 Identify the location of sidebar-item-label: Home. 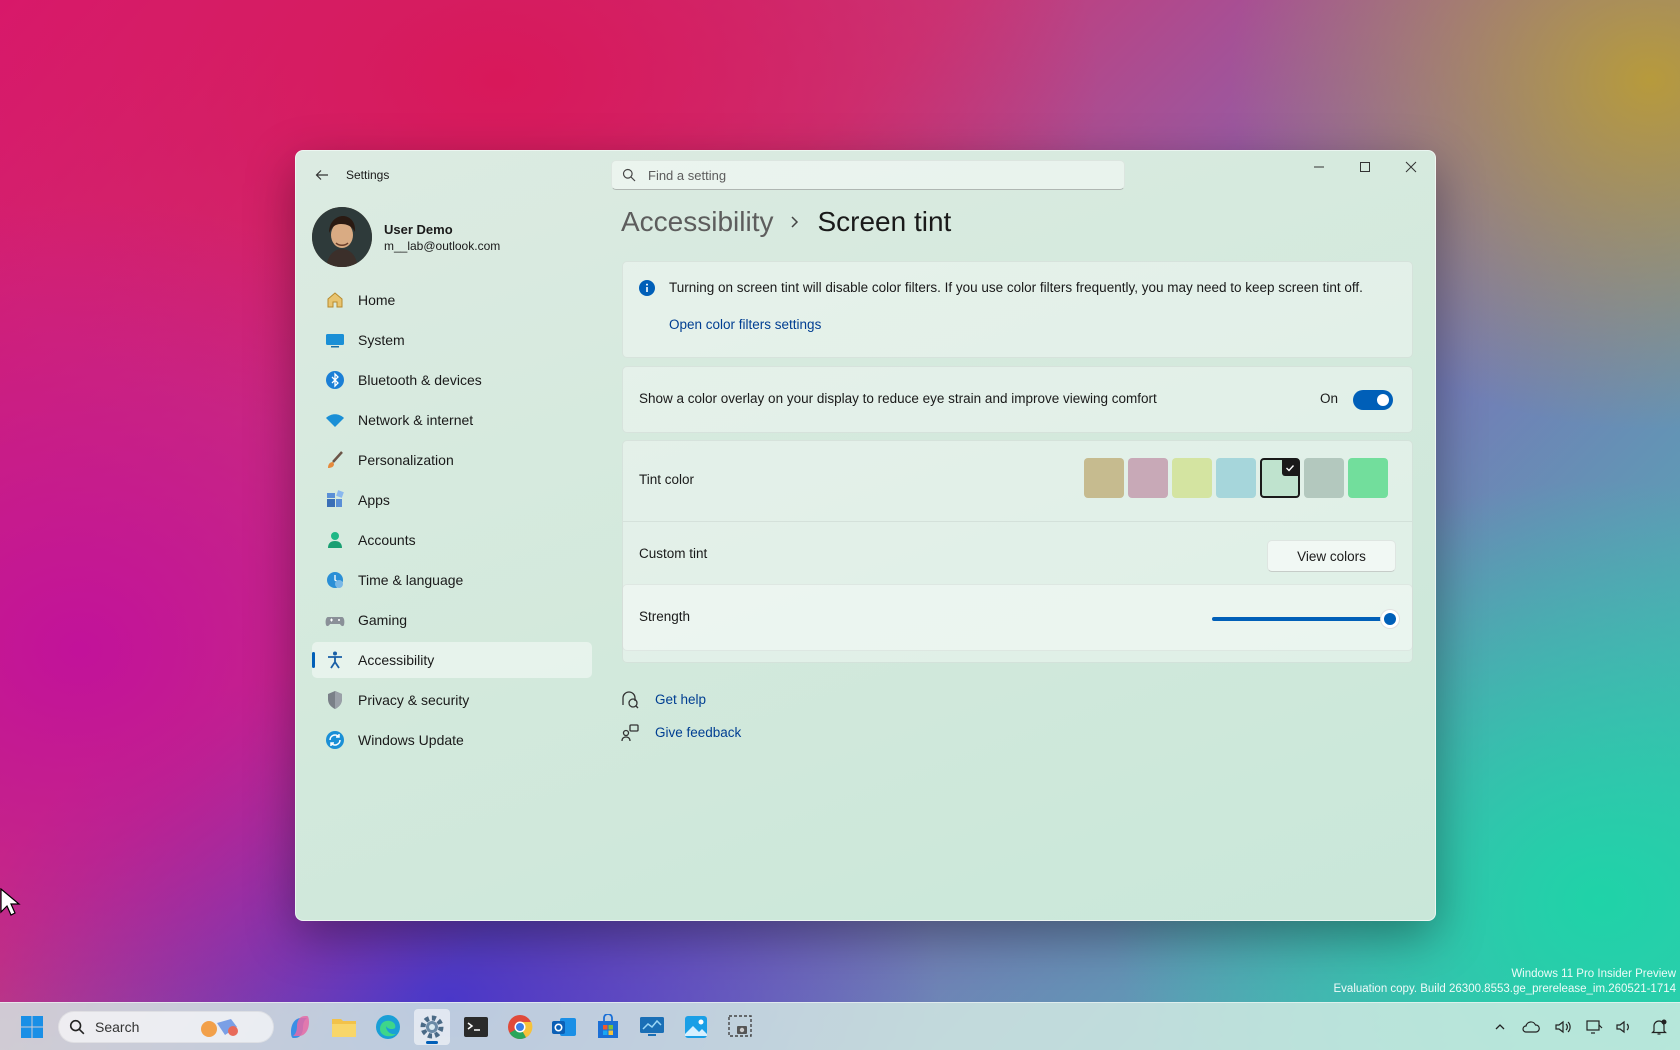
(377, 300).